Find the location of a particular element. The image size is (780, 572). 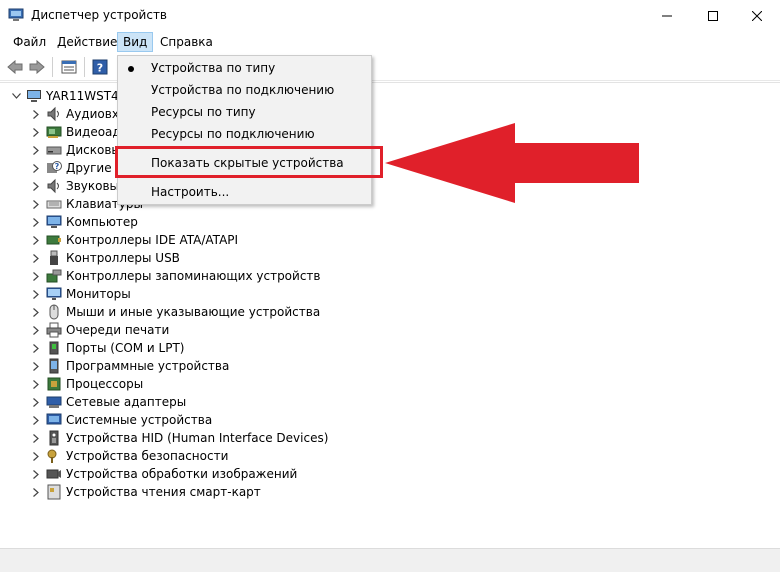

help-icon: ? is located at coordinates (100, 67).